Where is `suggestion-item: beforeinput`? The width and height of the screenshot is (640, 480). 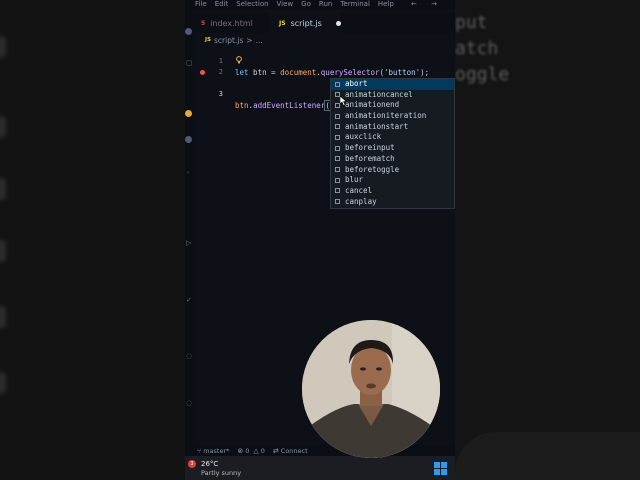
suggestion-item: beforeinput is located at coordinates (392, 148).